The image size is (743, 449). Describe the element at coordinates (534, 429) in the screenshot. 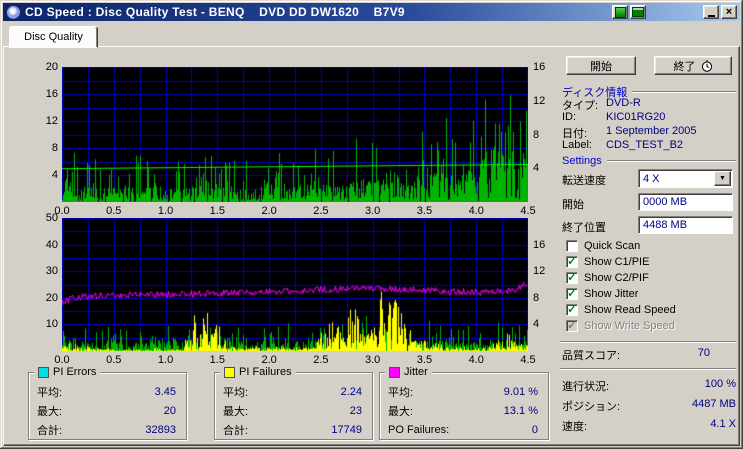

I see `stat-value: 0` at that location.